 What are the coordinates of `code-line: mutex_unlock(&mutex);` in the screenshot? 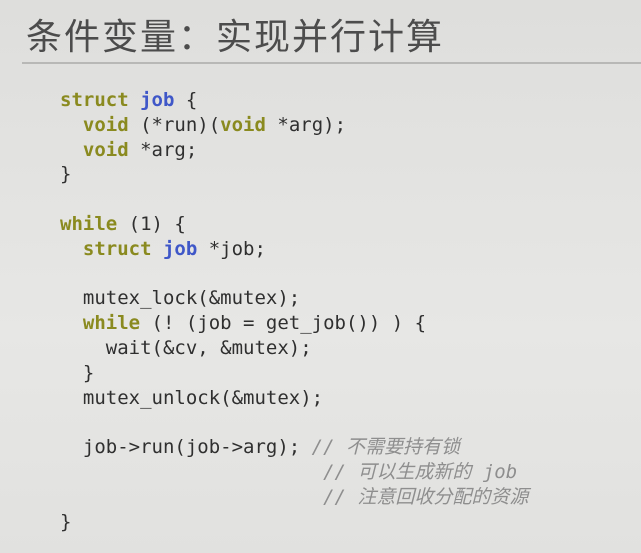 It's located at (294, 398).